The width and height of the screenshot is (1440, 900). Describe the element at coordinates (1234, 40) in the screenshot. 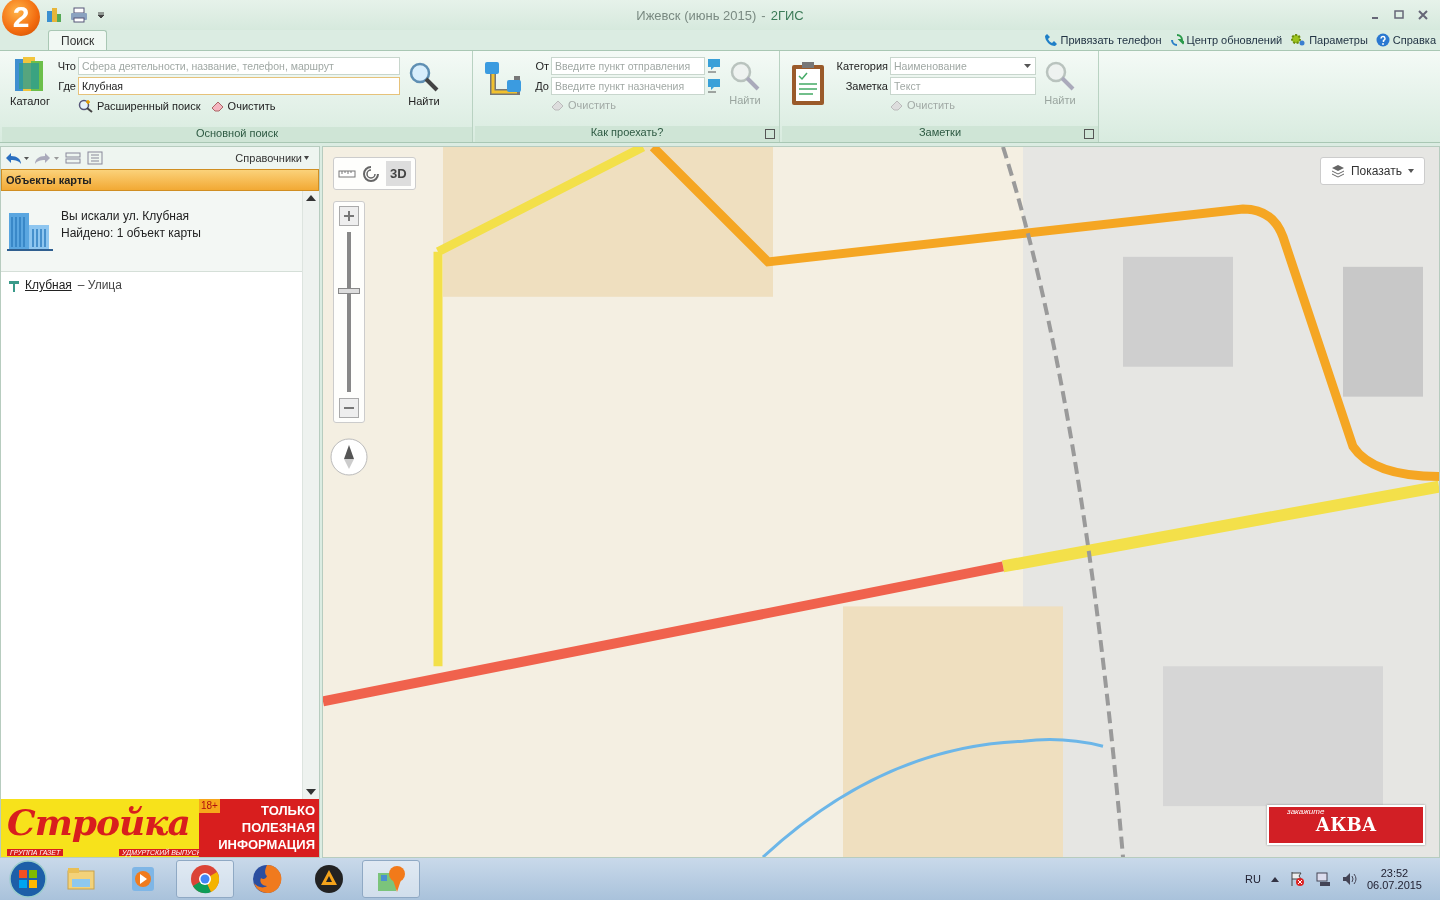

I see `header-link: Центр обновлений` at that location.